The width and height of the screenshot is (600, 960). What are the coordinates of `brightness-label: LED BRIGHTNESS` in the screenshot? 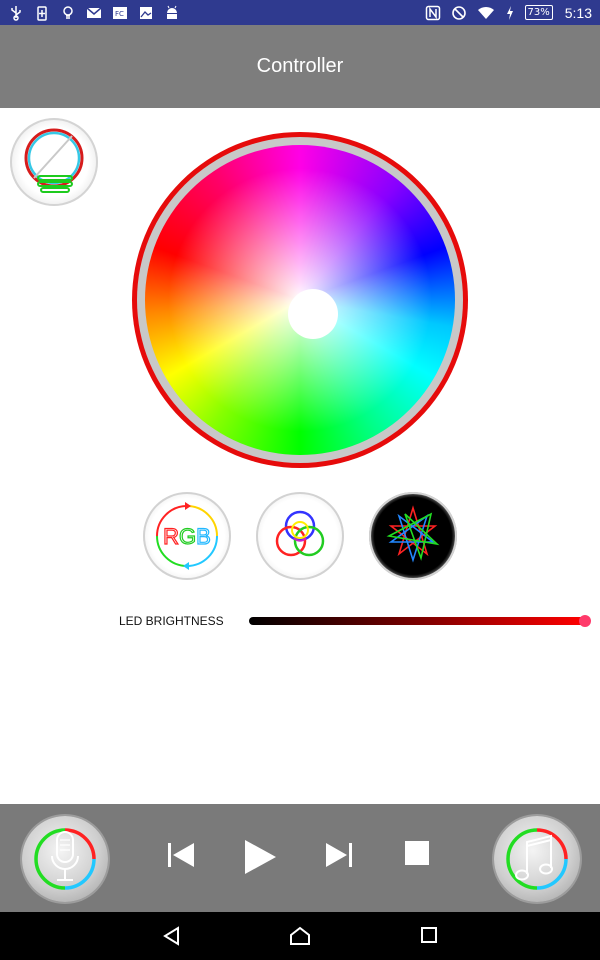 It's located at (171, 621).